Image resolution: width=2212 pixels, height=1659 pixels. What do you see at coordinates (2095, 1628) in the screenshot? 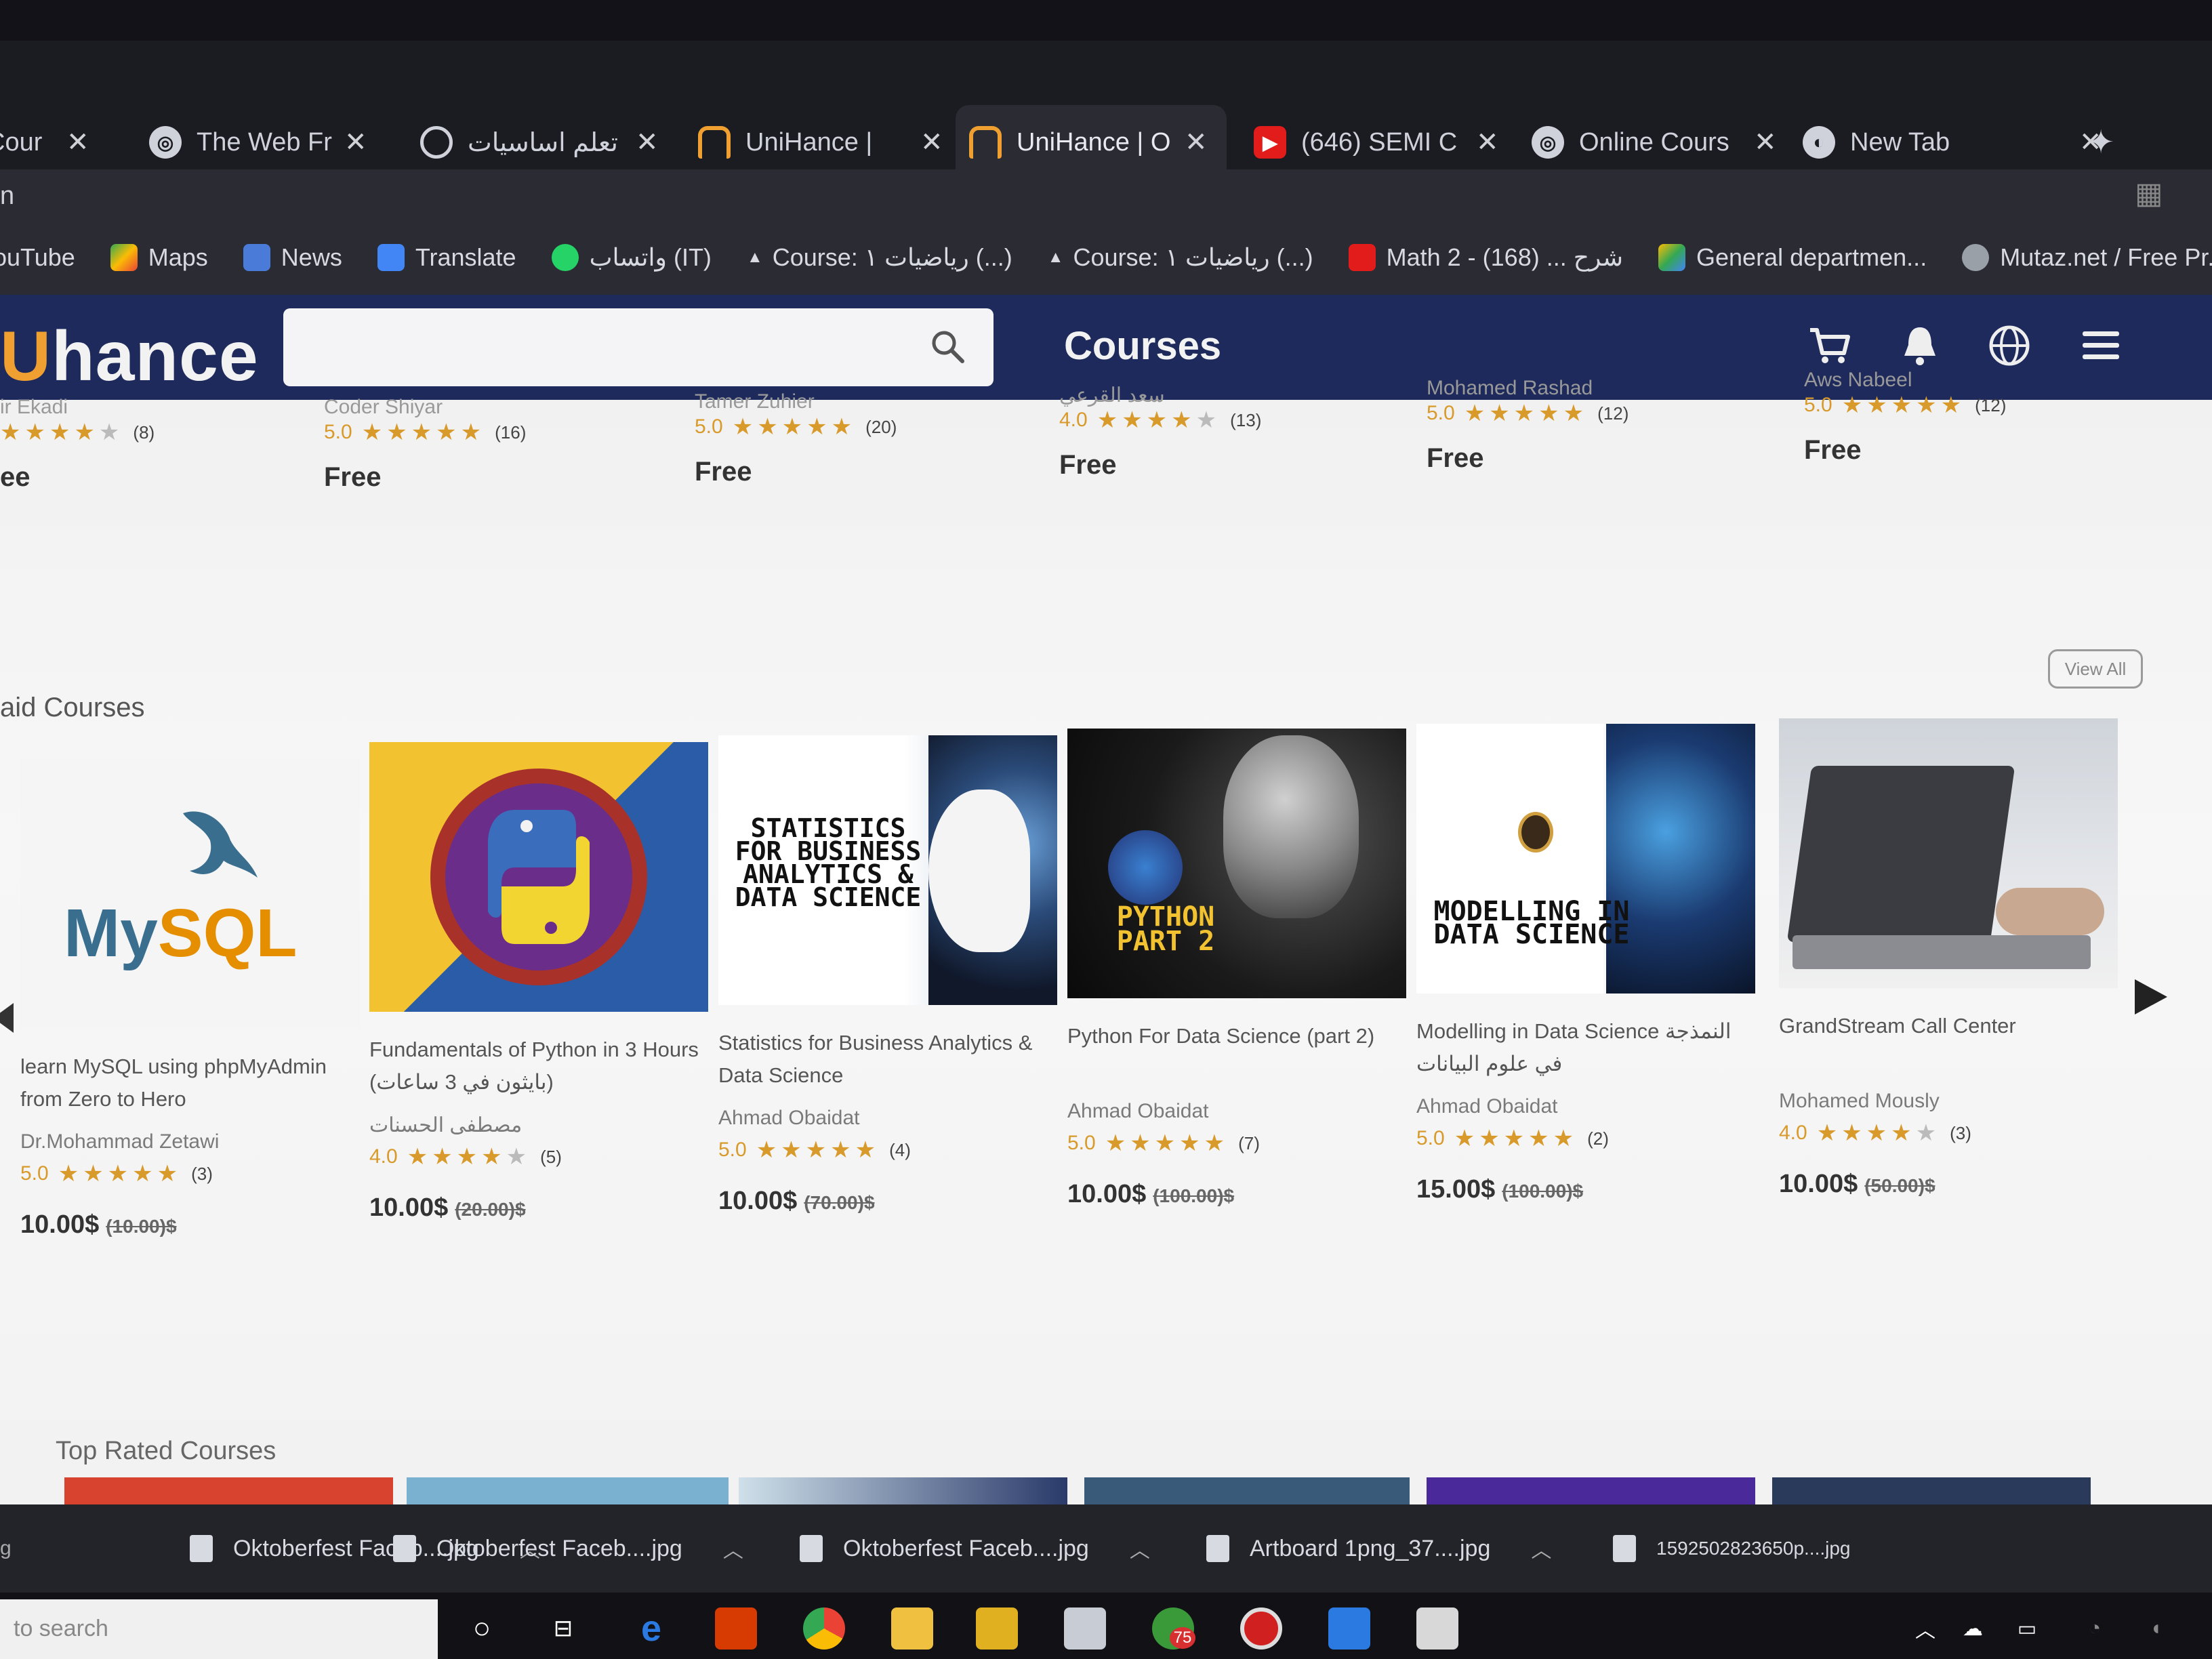
I see `network-icon: ◔` at bounding box center [2095, 1628].